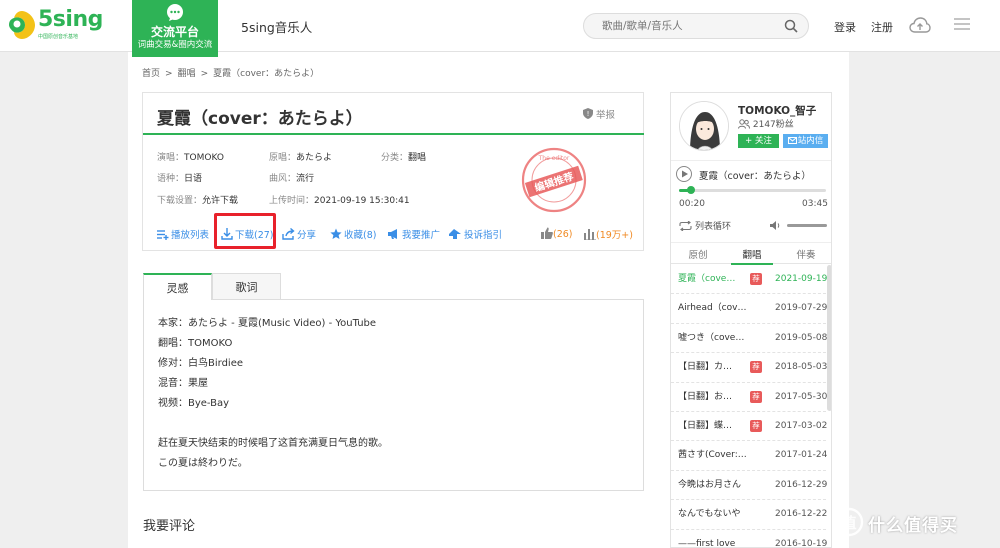 Image resolution: width=1000 pixels, height=548 pixels. I want to click on song-list-name: なんでもないや, so click(713, 514).